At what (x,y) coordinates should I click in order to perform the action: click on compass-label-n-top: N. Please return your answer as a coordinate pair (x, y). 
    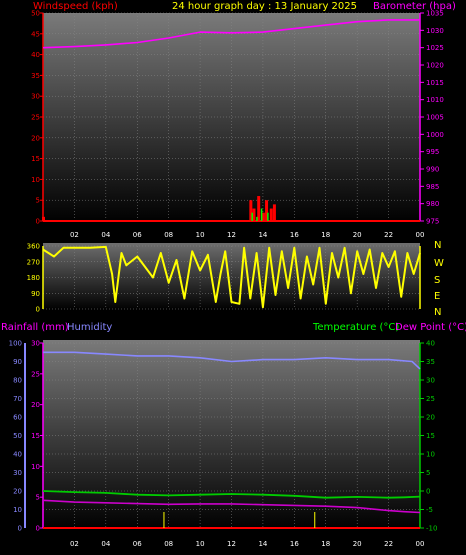
    Looking at the image, I should click on (437, 245).